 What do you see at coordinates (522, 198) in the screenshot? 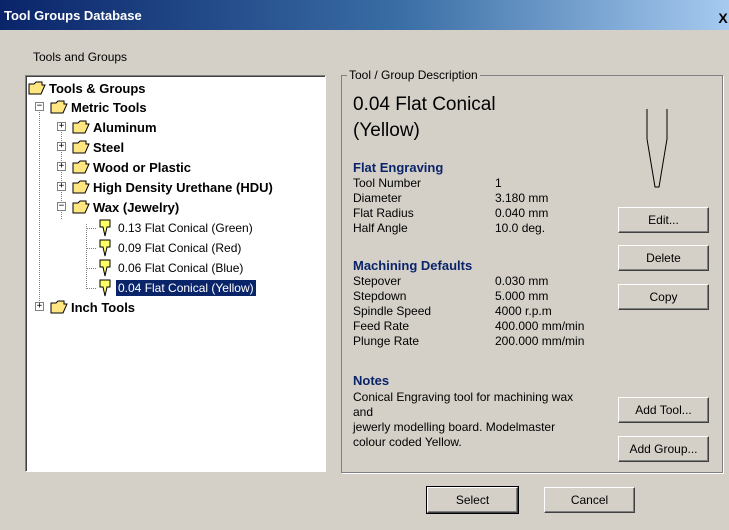
I see `property-value: 3.180 mm` at bounding box center [522, 198].